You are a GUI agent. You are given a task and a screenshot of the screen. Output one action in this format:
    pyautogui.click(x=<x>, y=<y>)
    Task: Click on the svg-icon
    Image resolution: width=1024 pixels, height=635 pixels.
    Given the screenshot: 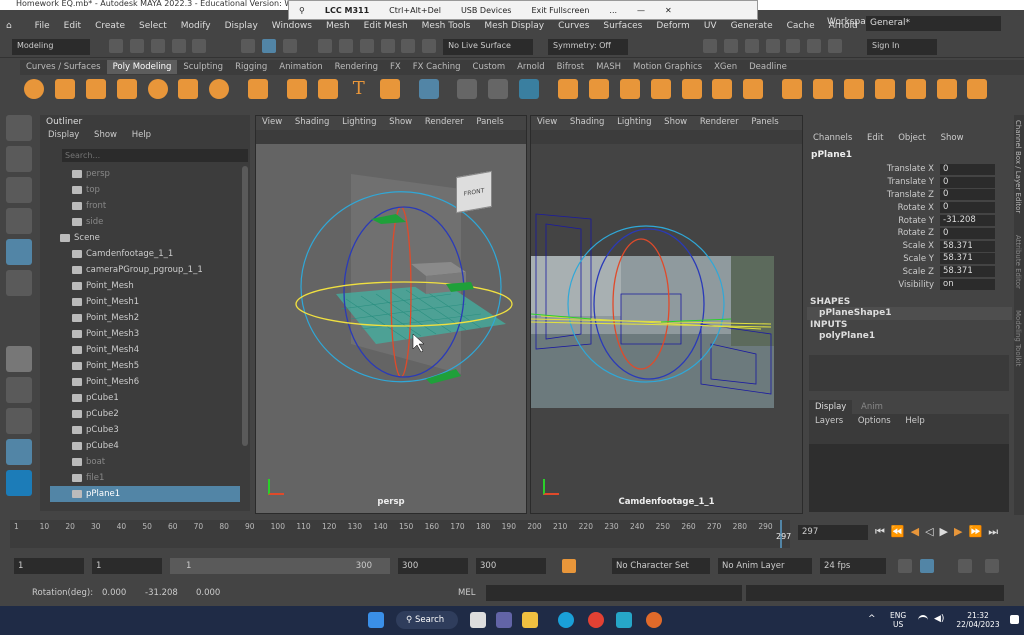 What is the action you would take?
    pyautogui.click(x=389, y=89)
    